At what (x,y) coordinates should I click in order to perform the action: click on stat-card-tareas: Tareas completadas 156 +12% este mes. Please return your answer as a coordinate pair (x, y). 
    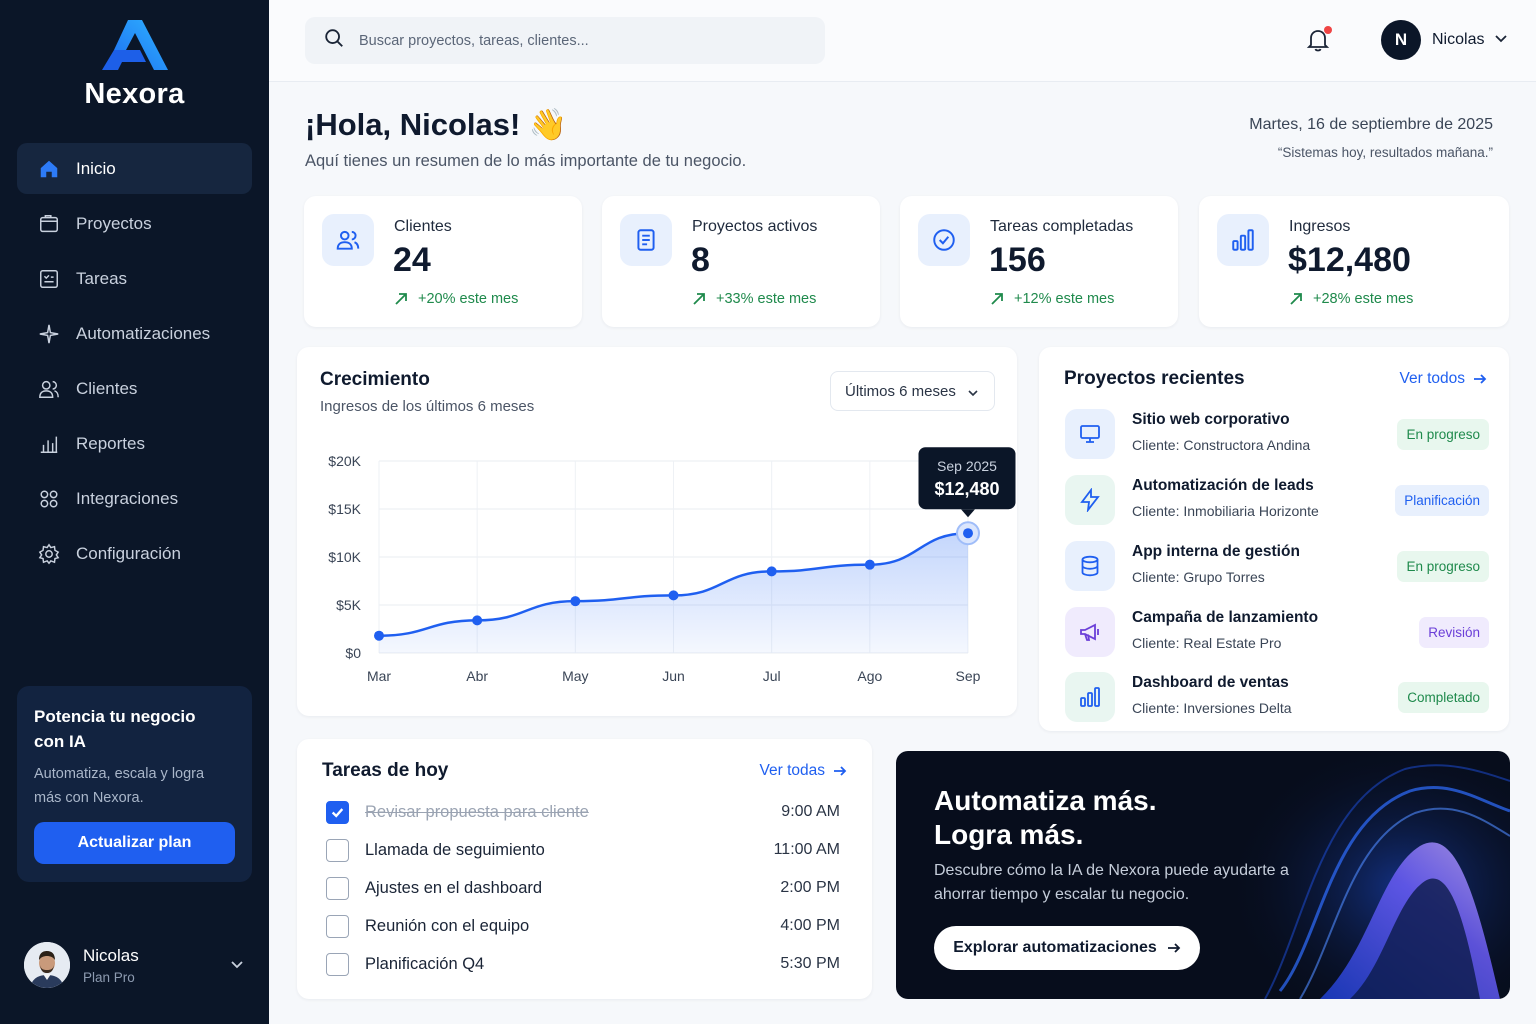
    Looking at the image, I should click on (1039, 261).